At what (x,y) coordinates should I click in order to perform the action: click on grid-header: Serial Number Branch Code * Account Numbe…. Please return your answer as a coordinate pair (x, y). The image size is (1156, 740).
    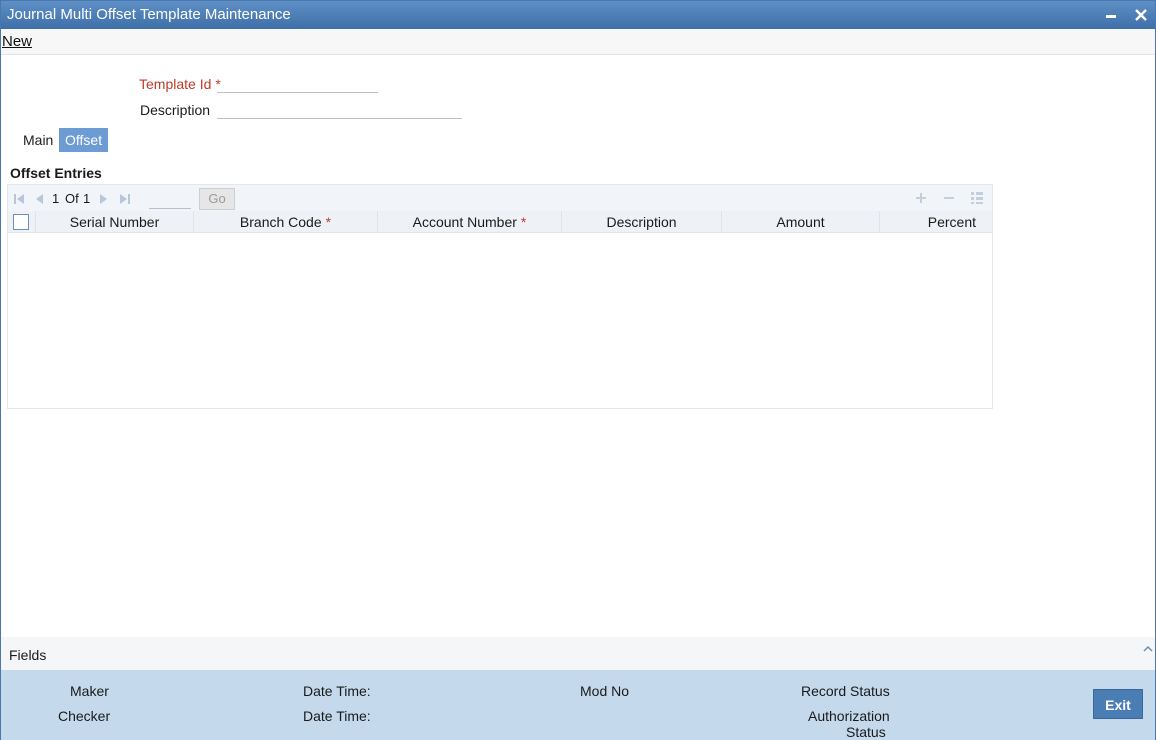
    Looking at the image, I should click on (500, 222).